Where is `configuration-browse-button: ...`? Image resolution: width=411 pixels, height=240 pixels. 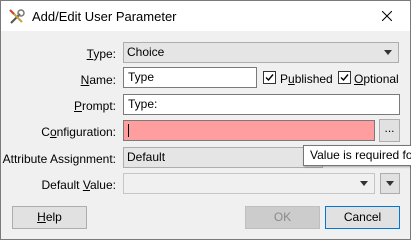 configuration-browse-button: ... is located at coordinates (389, 130).